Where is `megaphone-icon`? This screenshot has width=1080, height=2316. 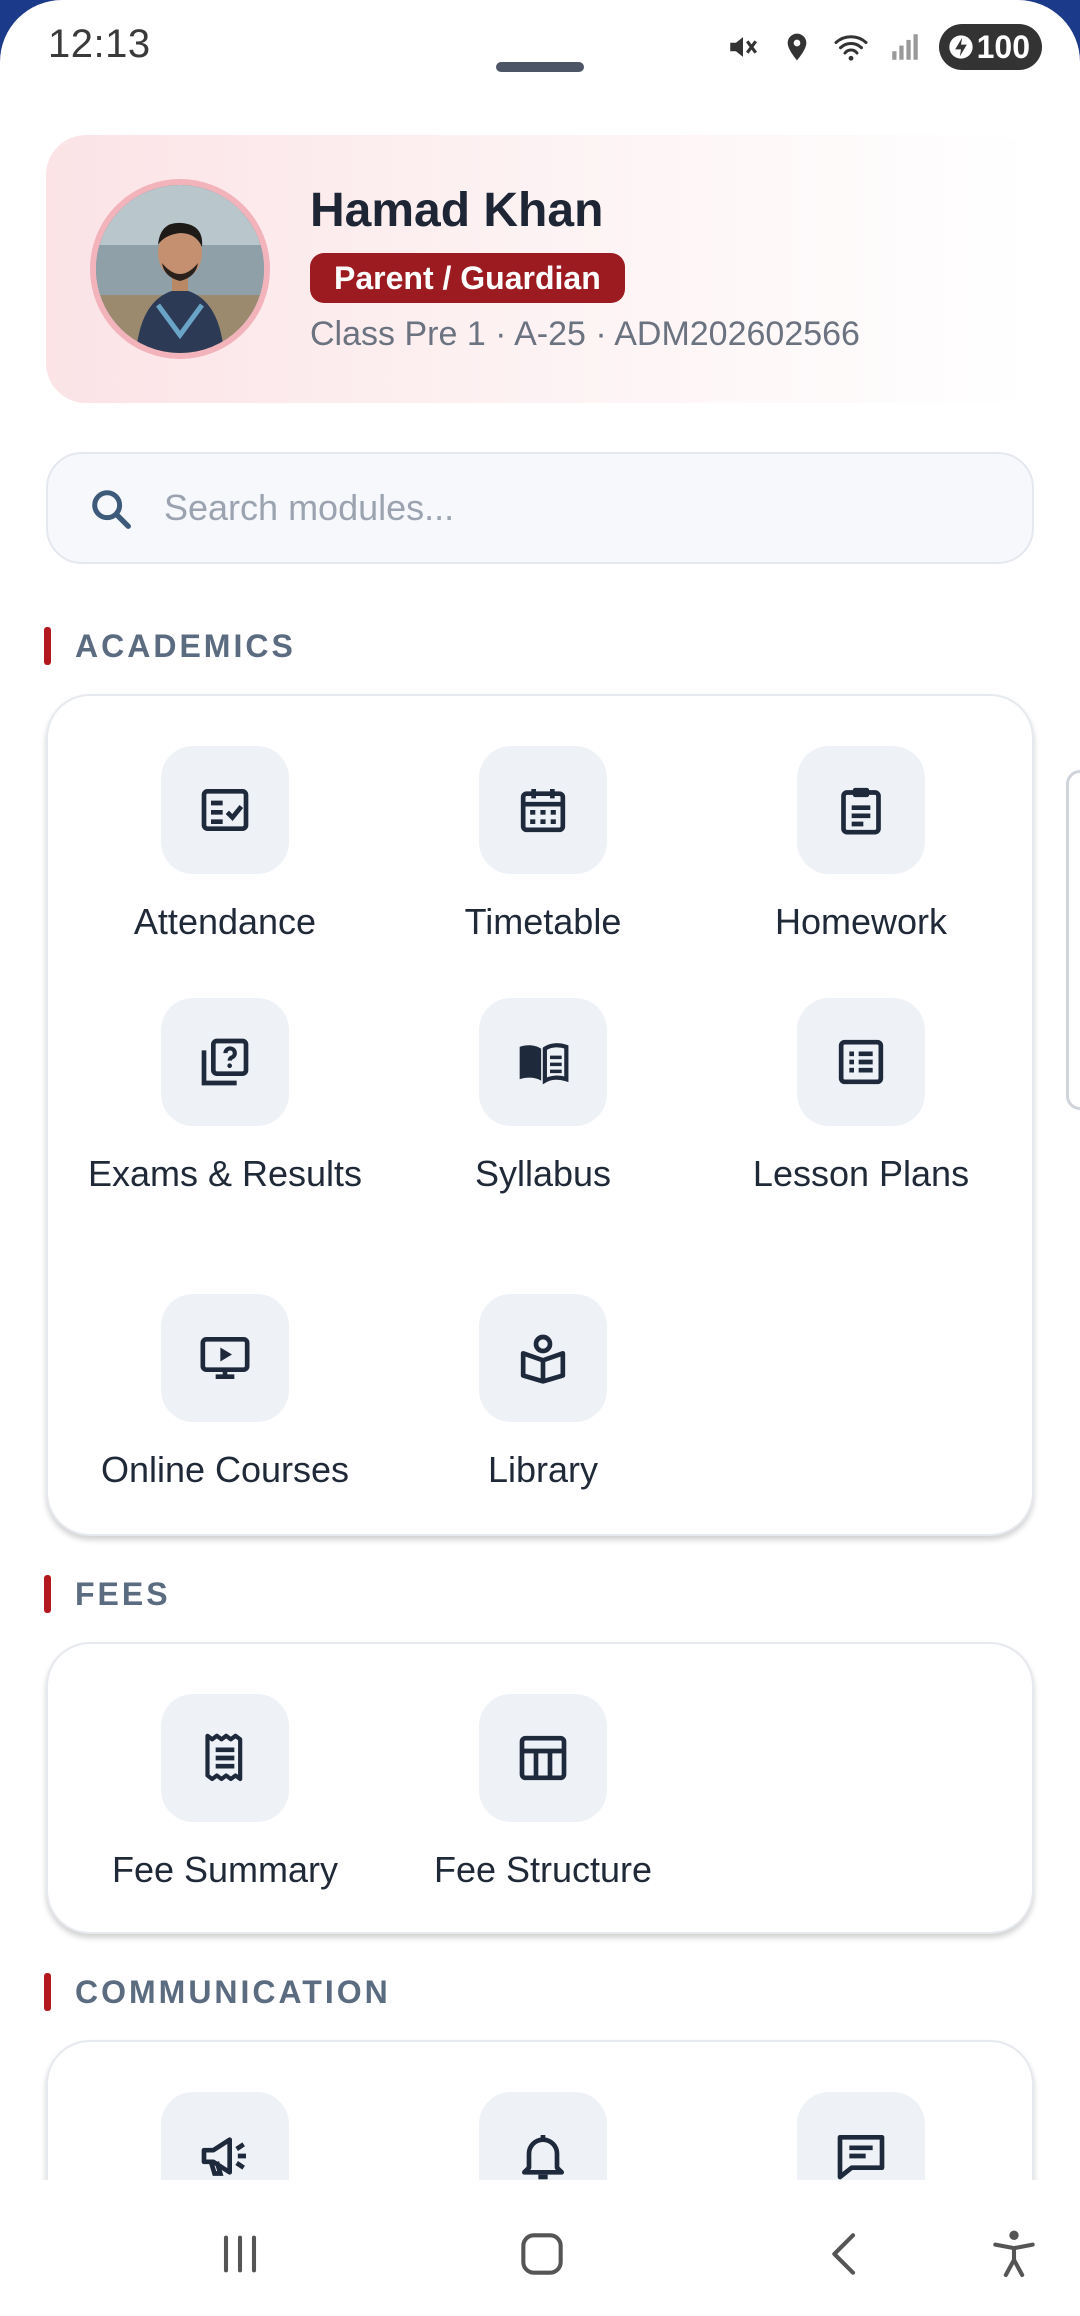
megaphone-icon is located at coordinates (223, 2156).